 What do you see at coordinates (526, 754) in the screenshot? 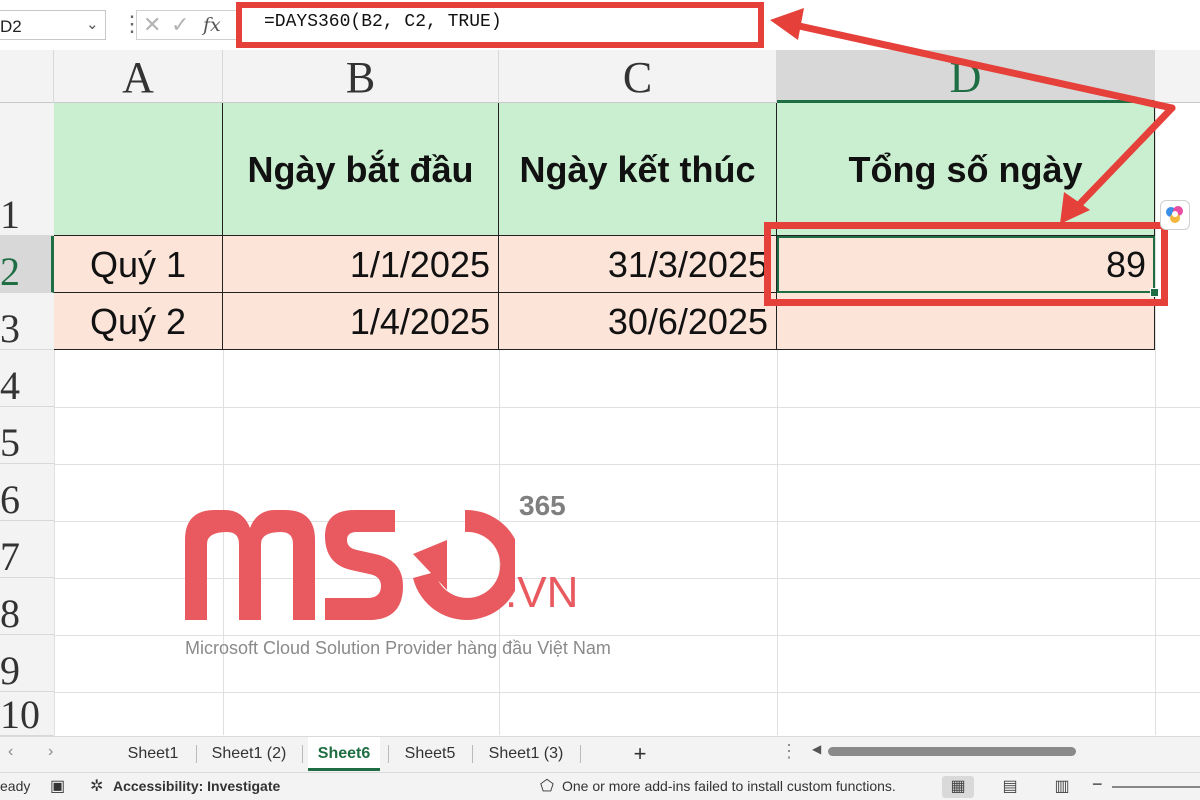
I see `tab-sheet1-3: Sheet1 (3)` at bounding box center [526, 754].